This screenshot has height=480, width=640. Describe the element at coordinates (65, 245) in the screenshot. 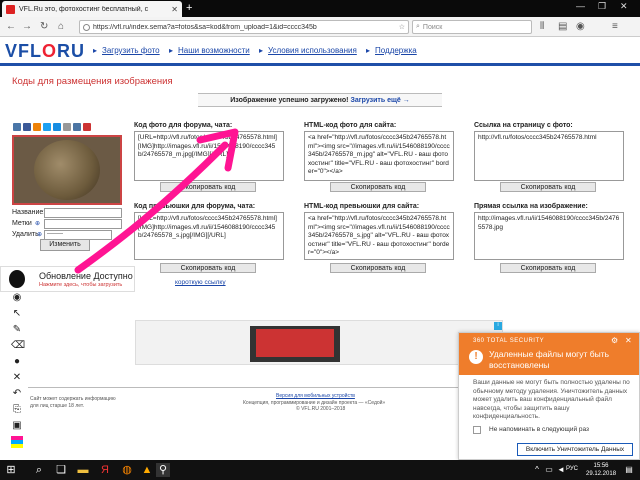

I see `rename-button: Изменить` at that location.